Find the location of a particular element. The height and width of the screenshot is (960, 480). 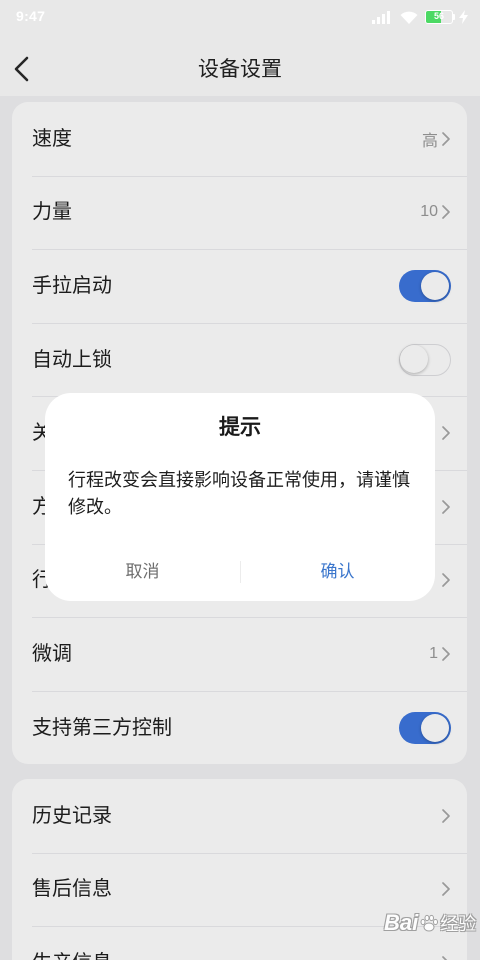

watermark-product: 经验 is located at coordinates (458, 924).